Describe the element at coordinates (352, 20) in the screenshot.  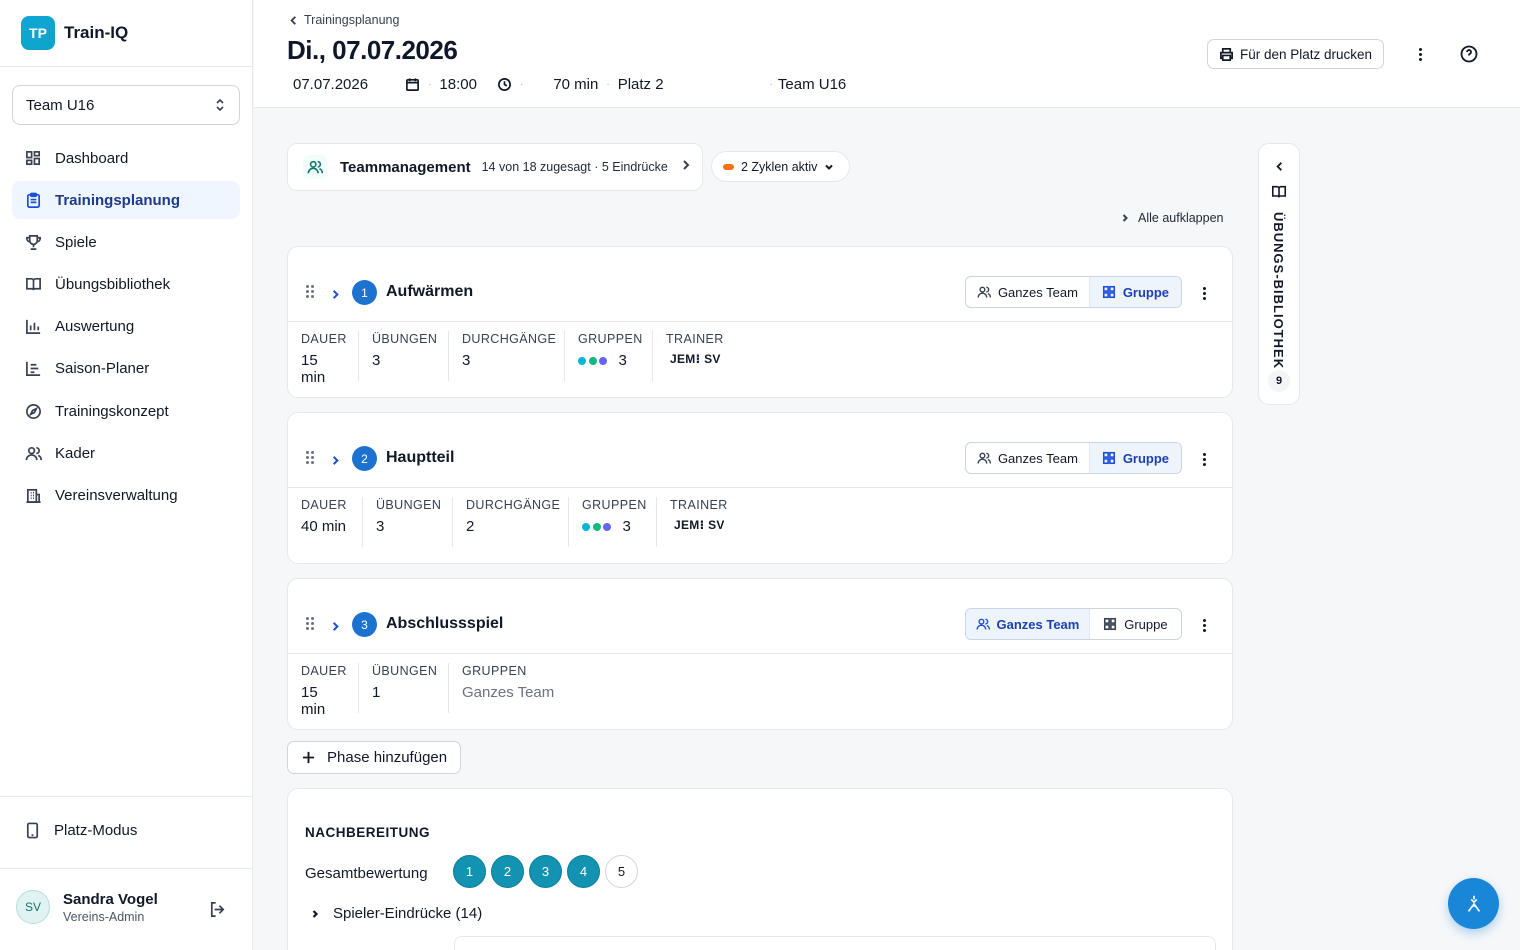
I see `breadcrumb-label: Trainingsplanung` at that location.